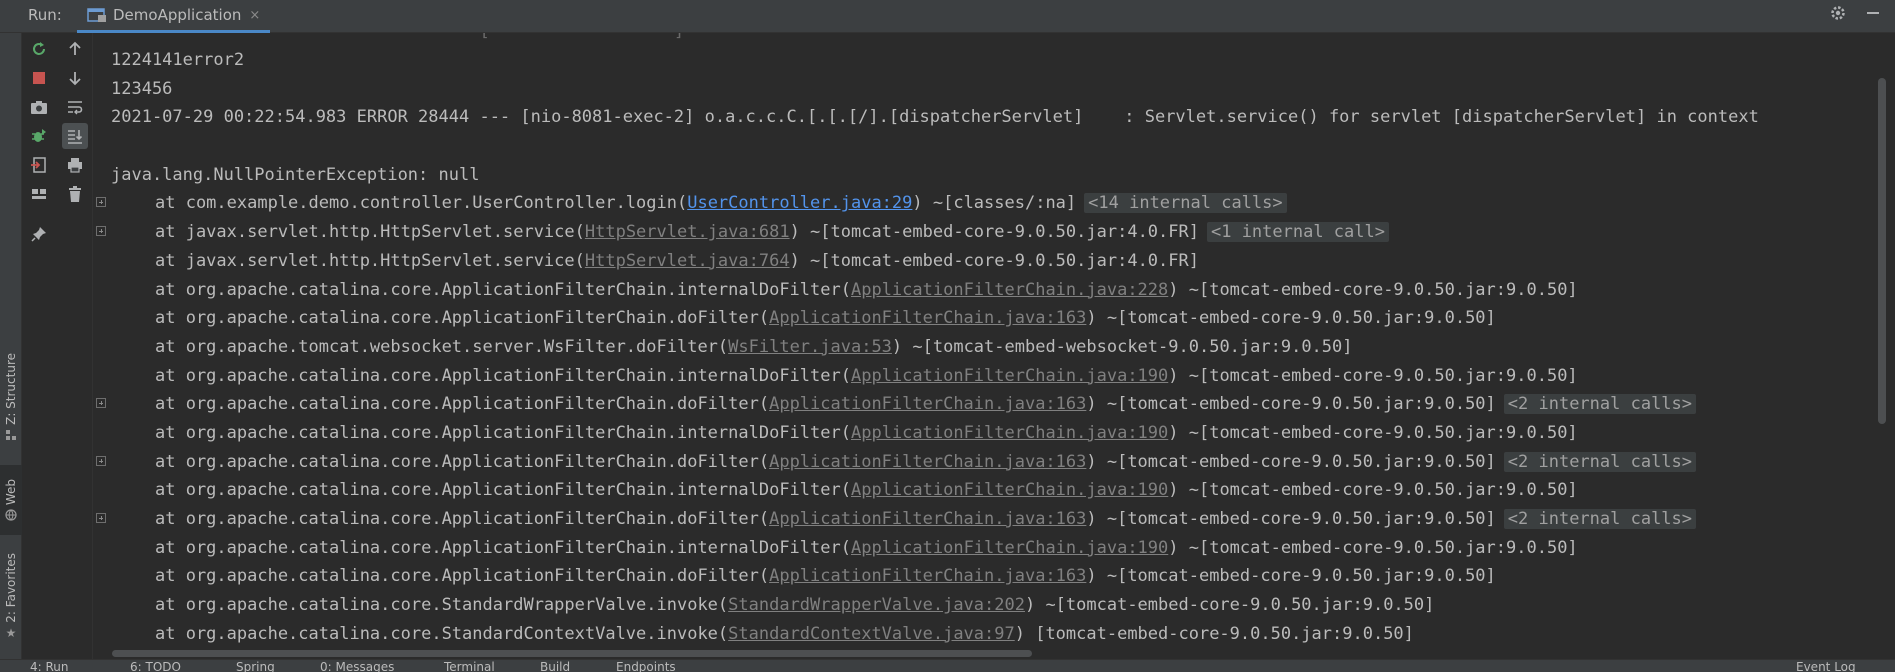 Image resolution: width=1895 pixels, height=672 pixels. I want to click on source-link: HttpServlet.java:681, so click(687, 232).